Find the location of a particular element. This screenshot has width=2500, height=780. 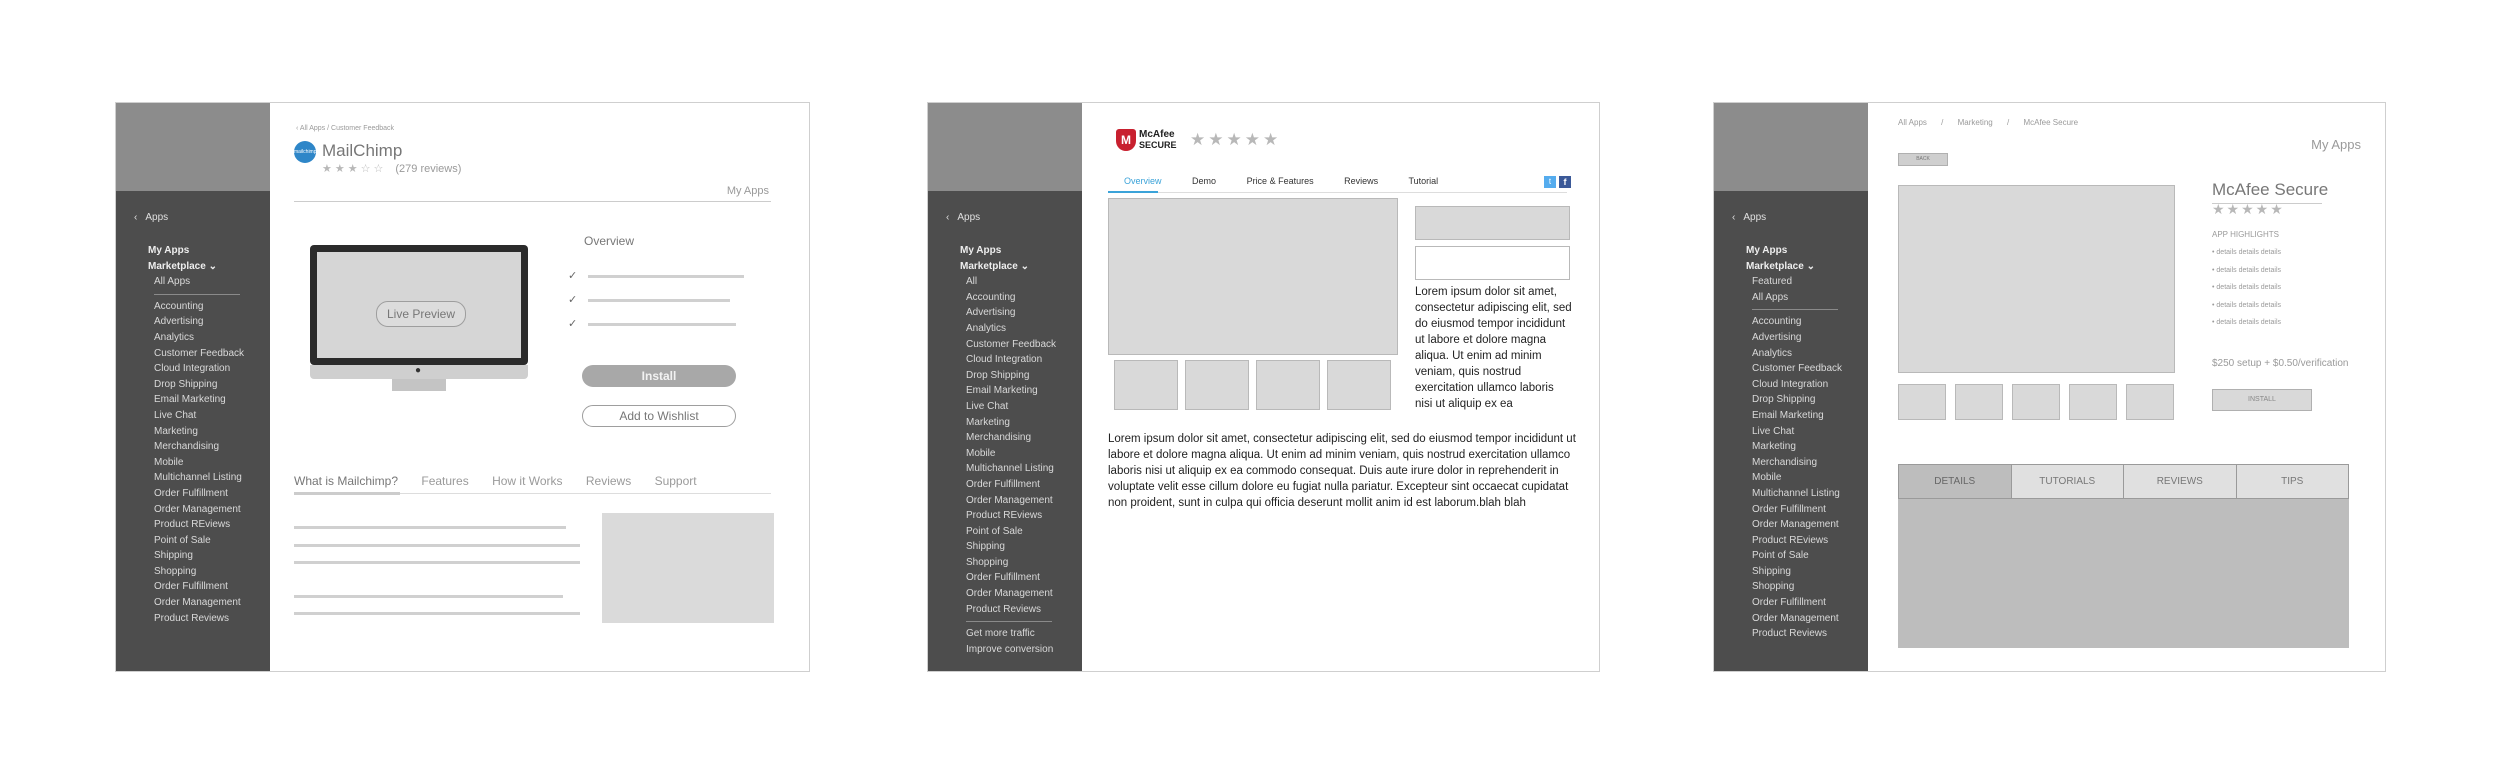

back-button: BACK is located at coordinates (1923, 159).